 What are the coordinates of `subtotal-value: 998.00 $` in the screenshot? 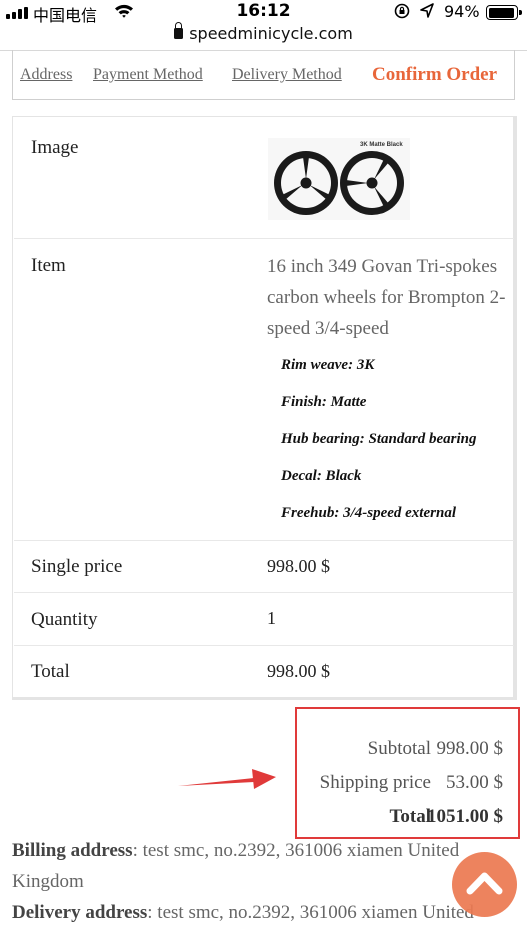 It's located at (470, 748).